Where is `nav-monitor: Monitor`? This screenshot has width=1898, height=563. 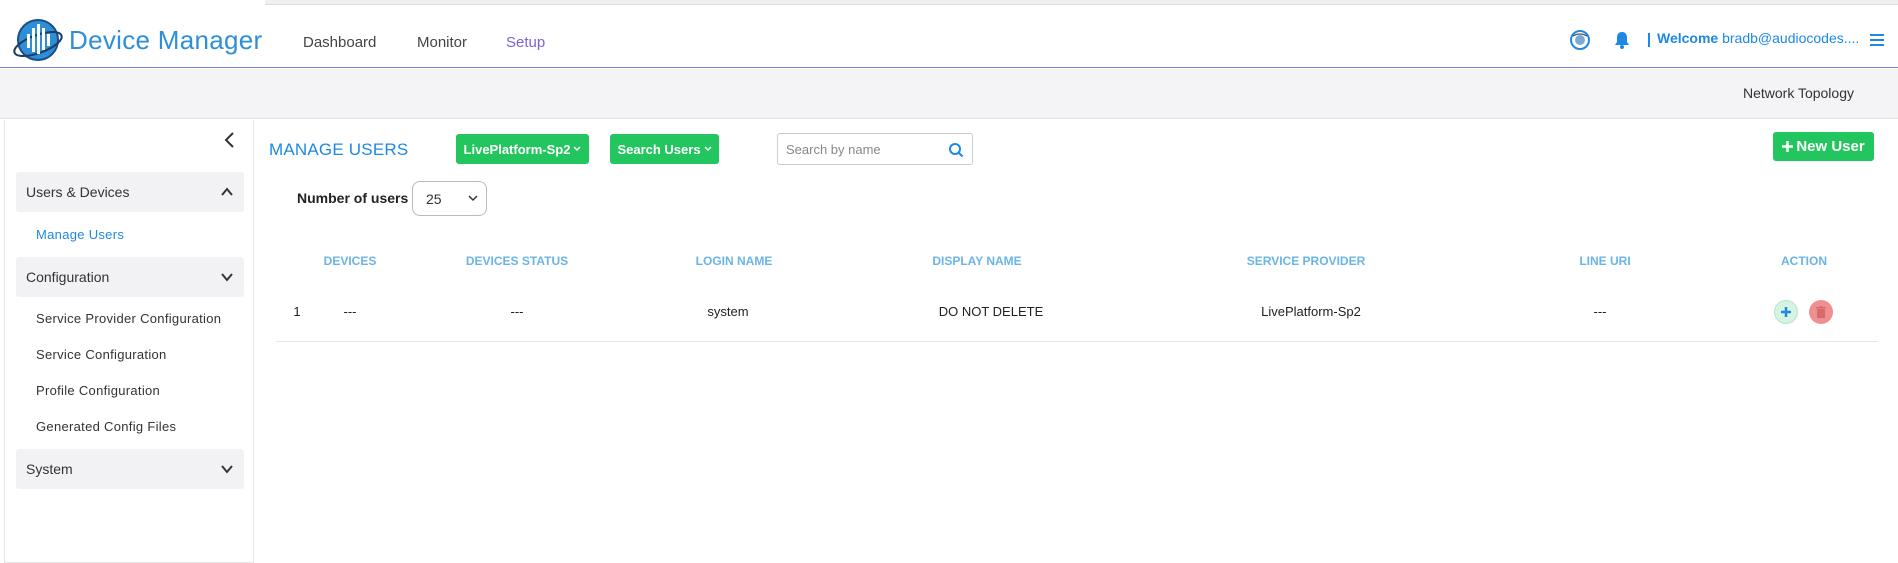
nav-monitor: Monitor is located at coordinates (442, 42).